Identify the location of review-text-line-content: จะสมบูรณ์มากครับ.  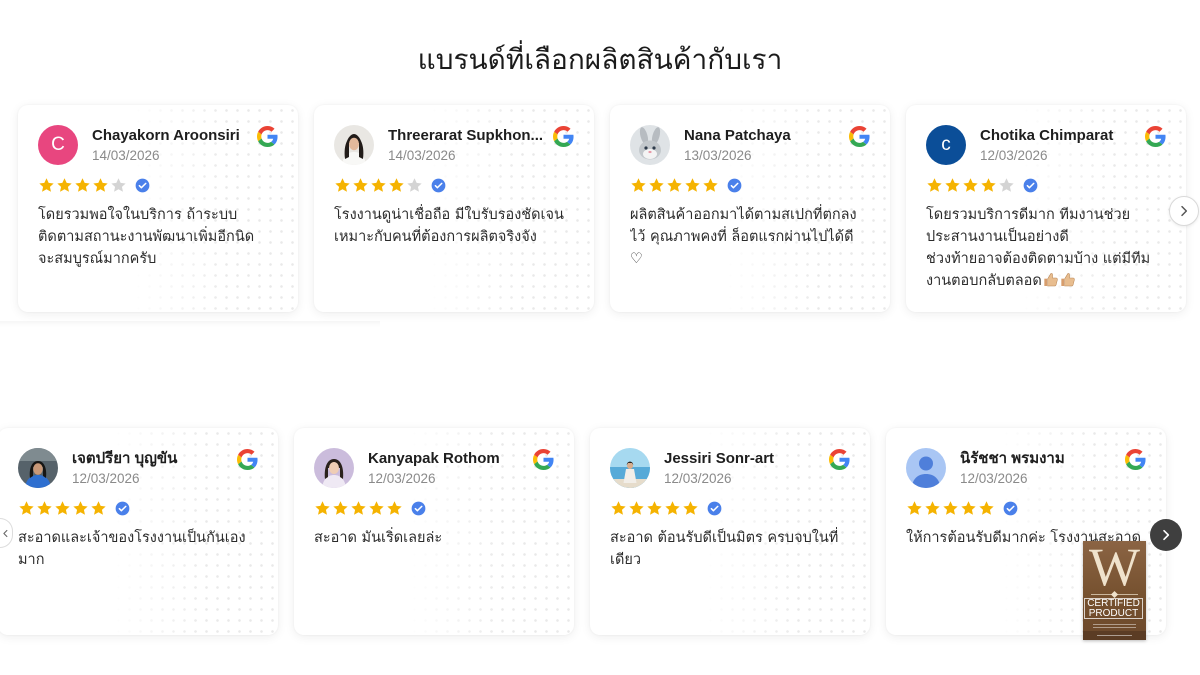
(97, 259).